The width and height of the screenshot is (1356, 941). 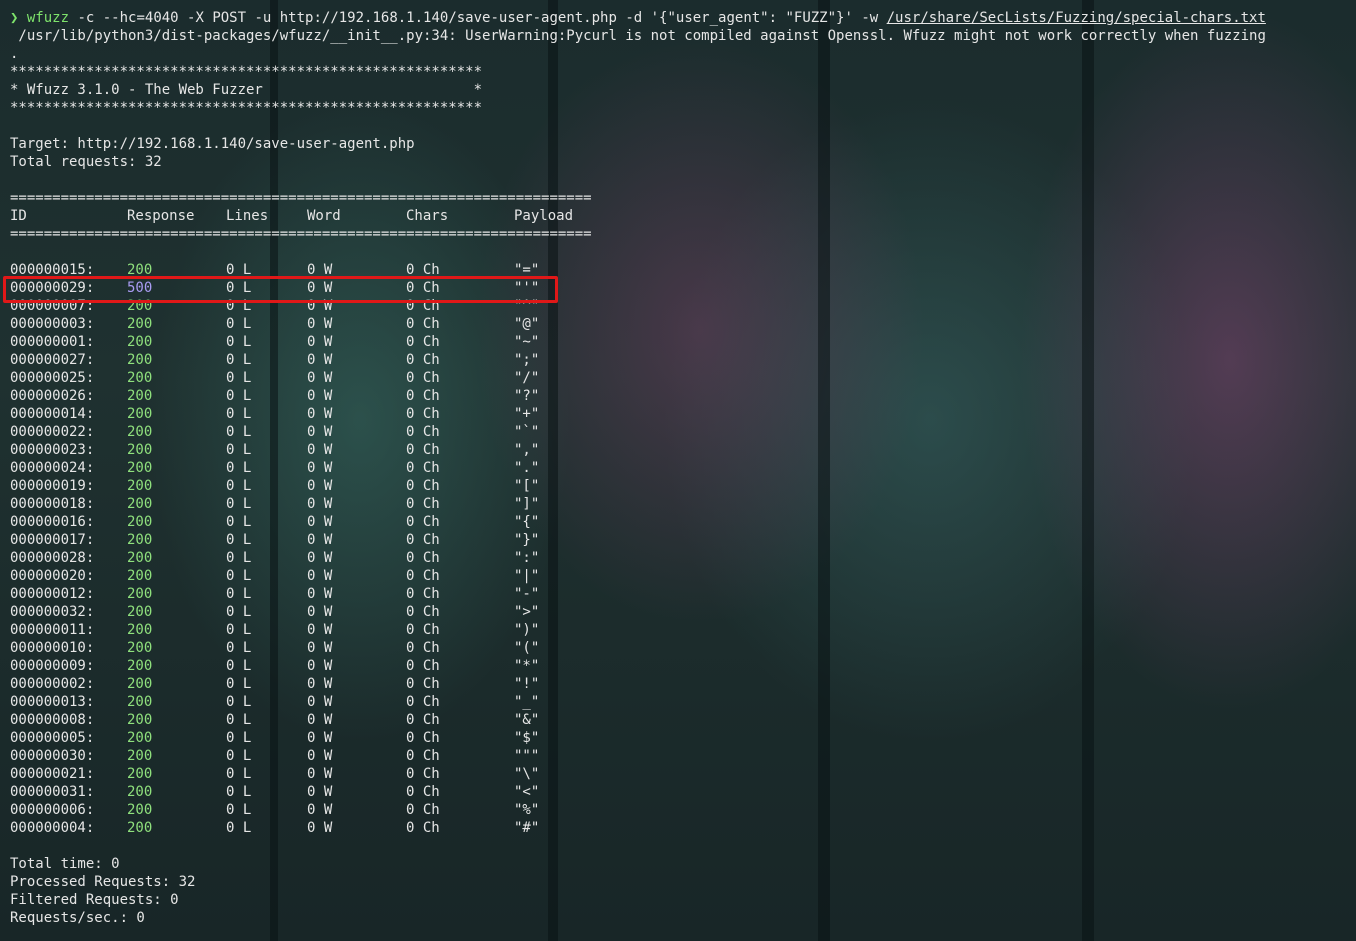 I want to click on result-payload: "#", so click(x=527, y=828).